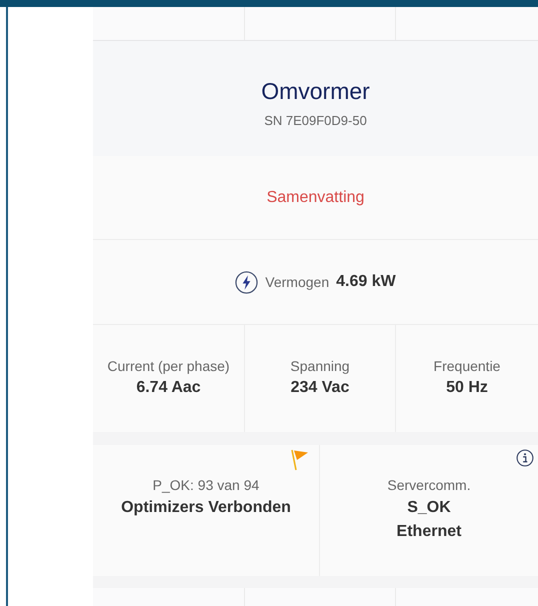 Image resolution: width=538 pixels, height=606 pixels. Describe the element at coordinates (467, 388) in the screenshot. I see `metric-value: 50 Hz` at that location.